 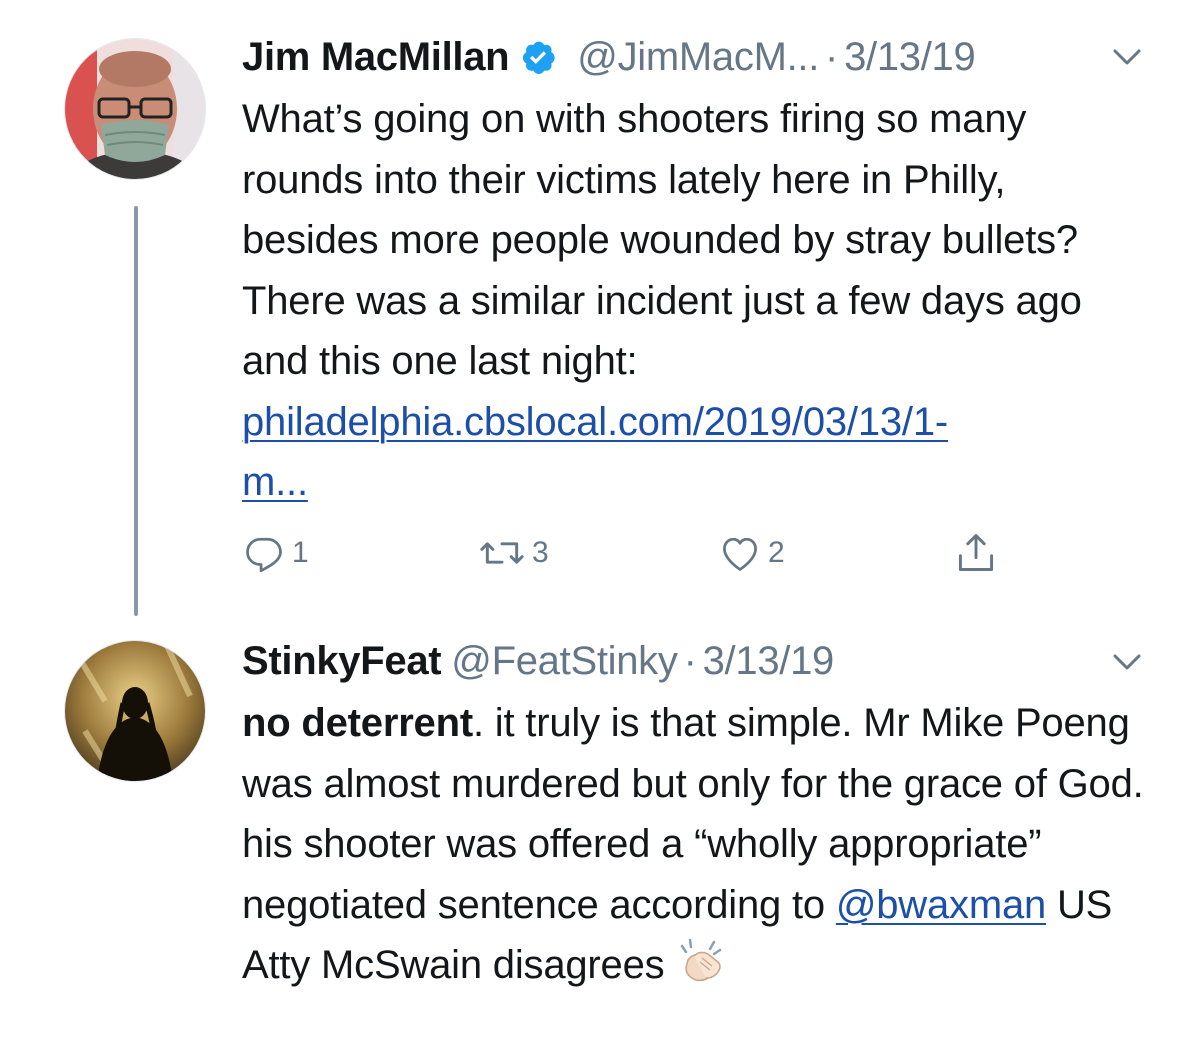 I want to click on tweet-header: Jim MacMillan @JimMacM... · 3/13/19, so click(x=609, y=57).